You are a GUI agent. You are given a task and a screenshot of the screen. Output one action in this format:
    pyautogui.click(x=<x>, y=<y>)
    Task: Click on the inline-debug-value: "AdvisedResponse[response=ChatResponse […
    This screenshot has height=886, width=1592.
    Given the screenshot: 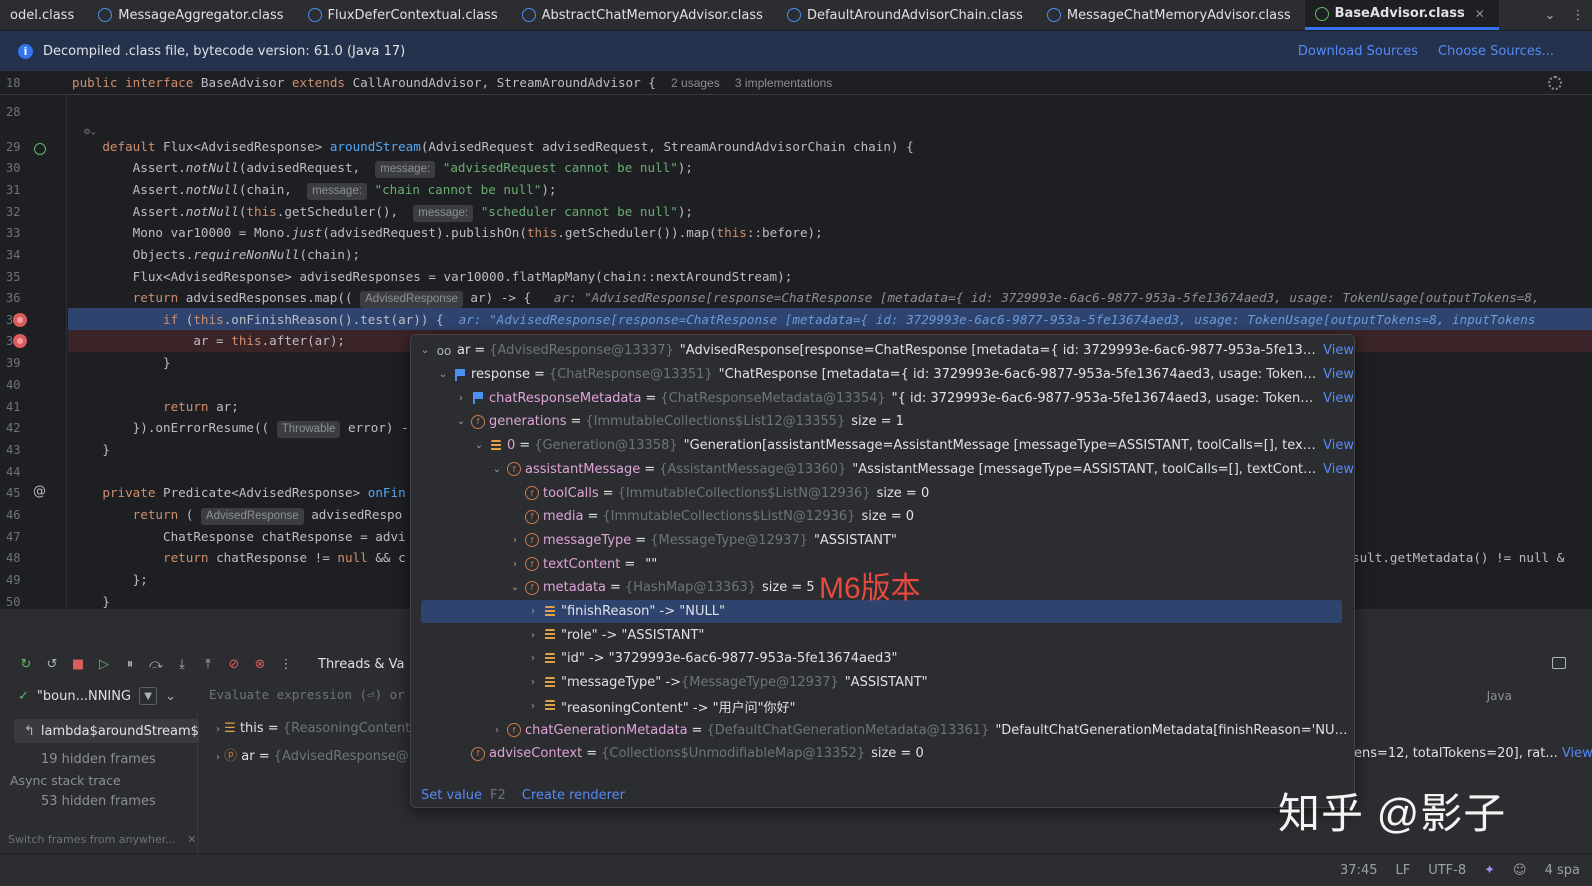 What is the action you would take?
    pyautogui.click(x=1066, y=297)
    